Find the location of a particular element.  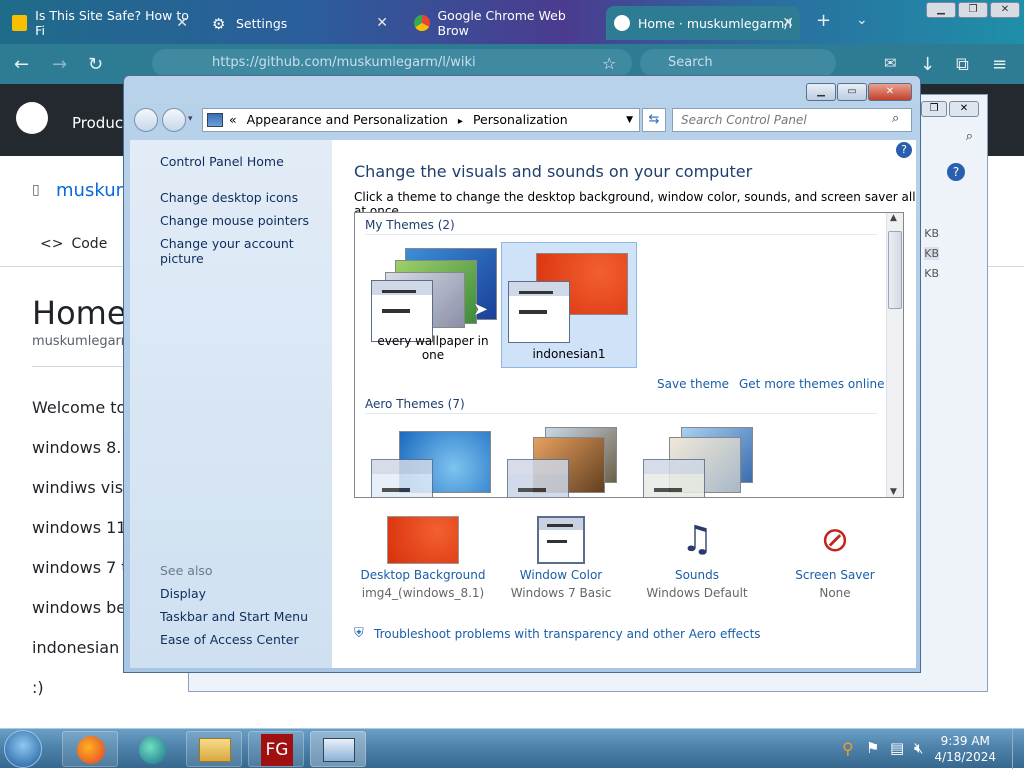

chevron-down-icon: ⌄ is located at coordinates (862, 20).